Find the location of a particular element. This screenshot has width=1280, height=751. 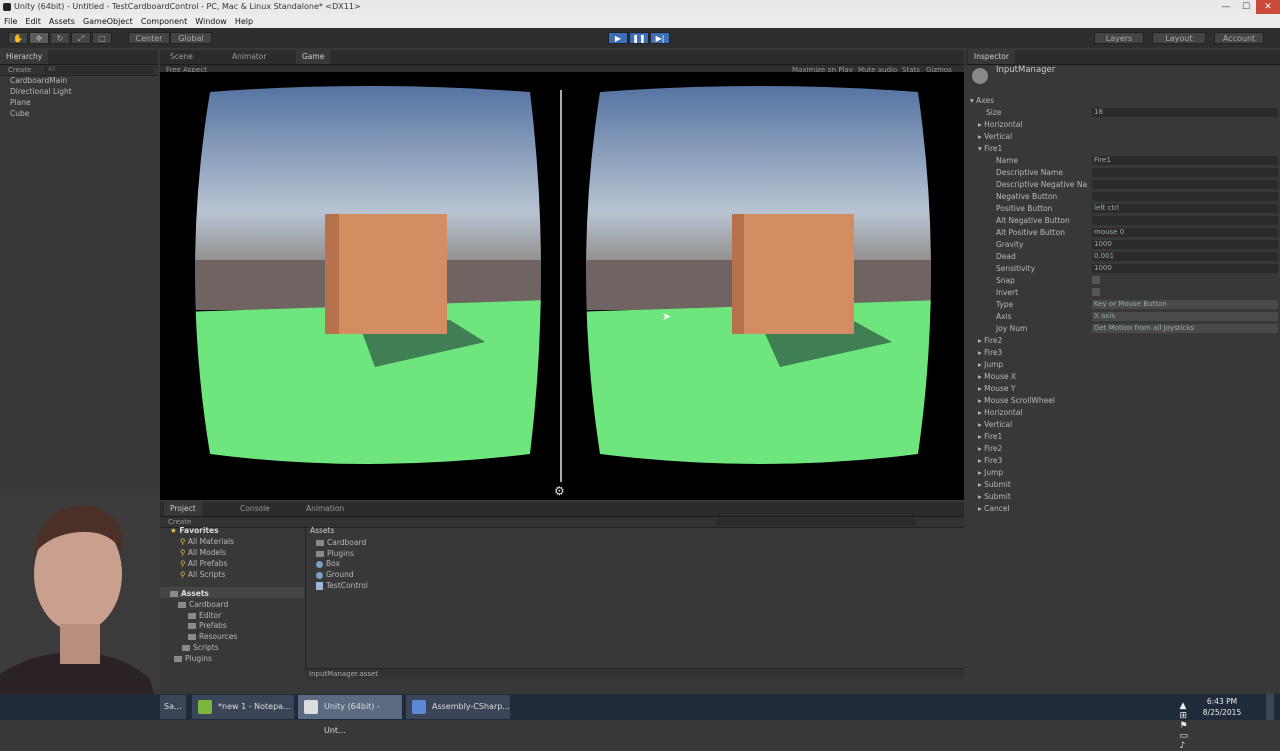

asset-item: Plugins is located at coordinates (335, 553).